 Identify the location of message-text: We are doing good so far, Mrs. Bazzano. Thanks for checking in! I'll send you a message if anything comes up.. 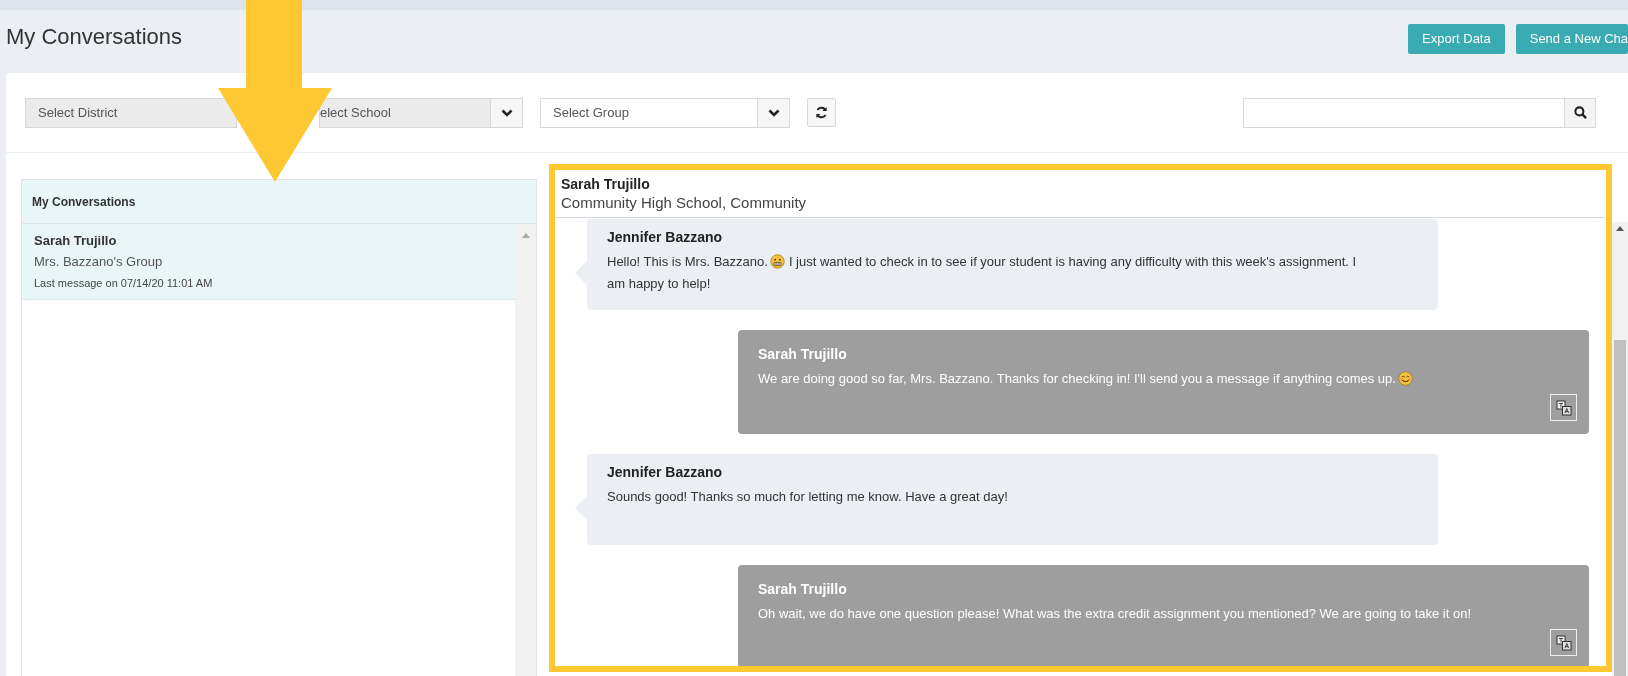
(1077, 378).